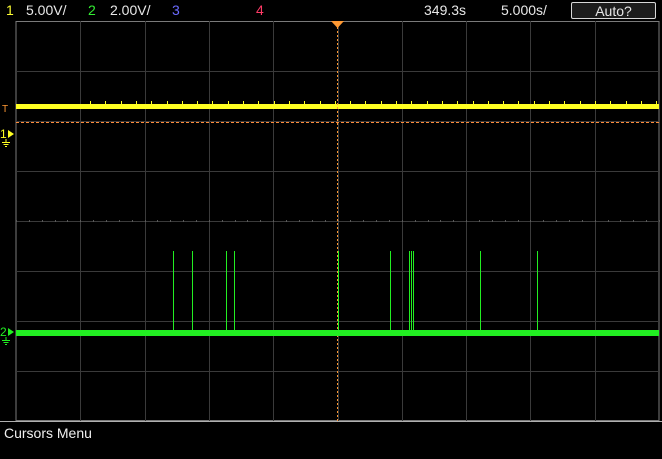 This screenshot has height=459, width=662. I want to click on channel-3-number: 3, so click(176, 10).